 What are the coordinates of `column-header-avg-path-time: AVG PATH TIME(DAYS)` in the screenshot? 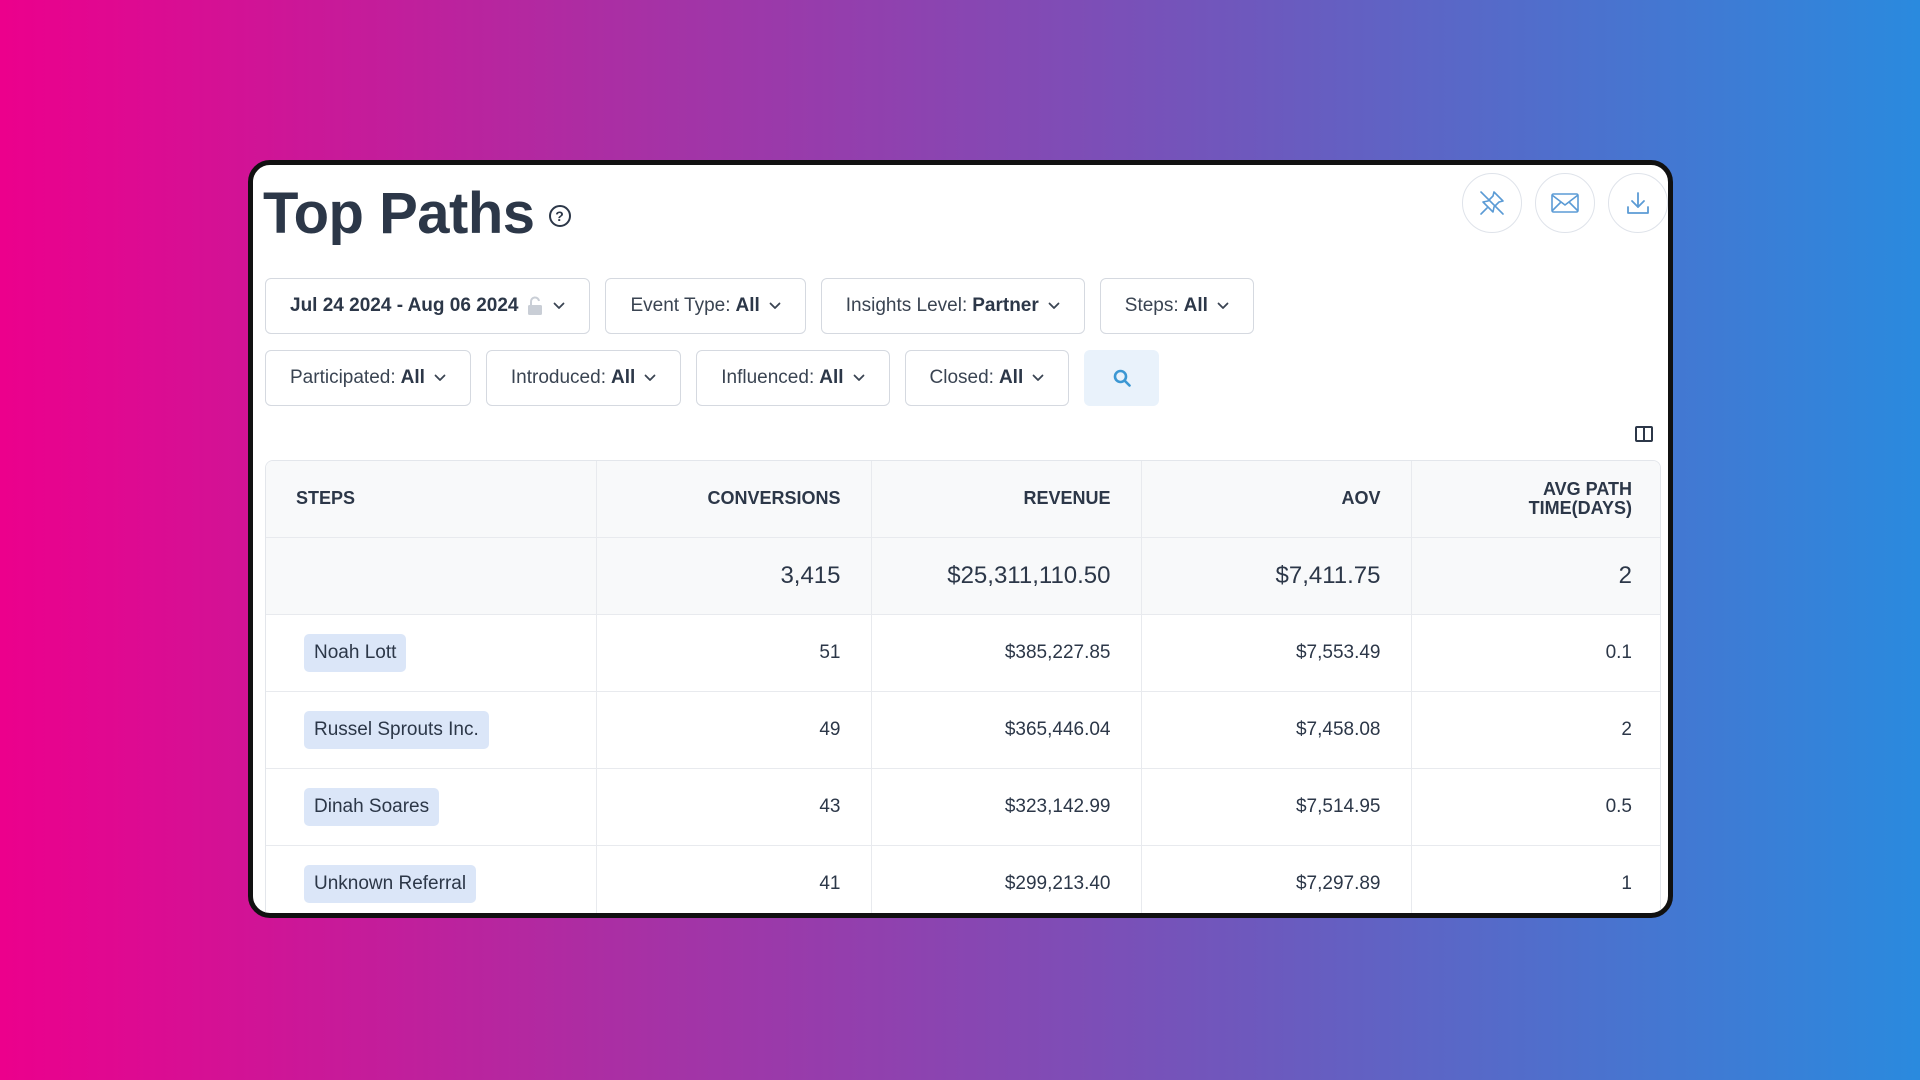 It's located at (1535, 499).